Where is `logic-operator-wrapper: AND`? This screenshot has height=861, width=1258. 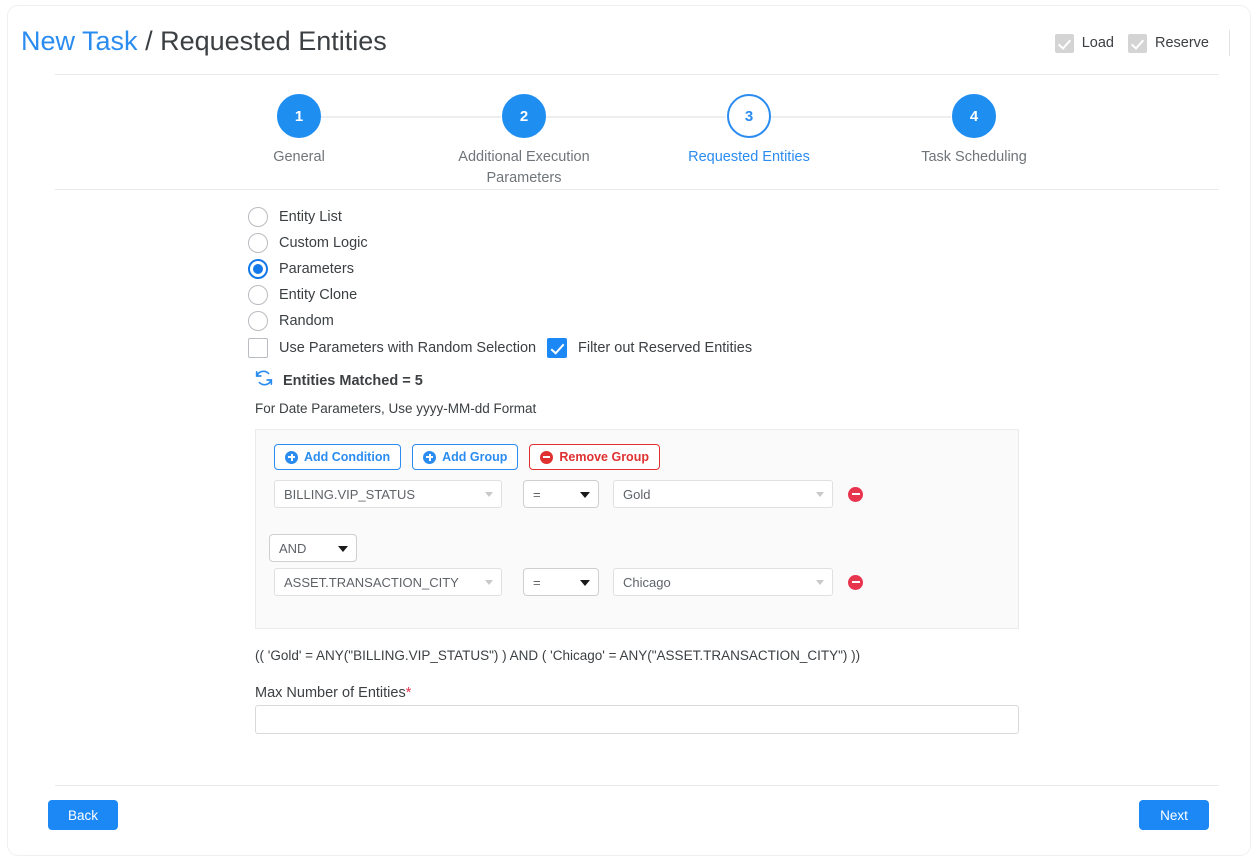
logic-operator-wrapper: AND is located at coordinates (313, 548).